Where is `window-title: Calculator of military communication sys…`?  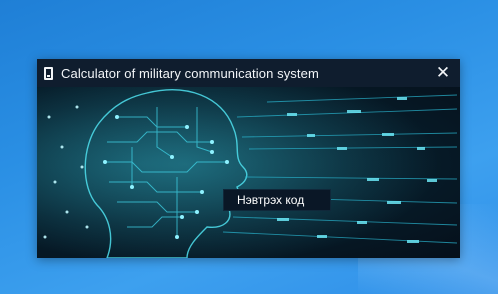
window-title: Calculator of military communication sys… is located at coordinates (190, 73).